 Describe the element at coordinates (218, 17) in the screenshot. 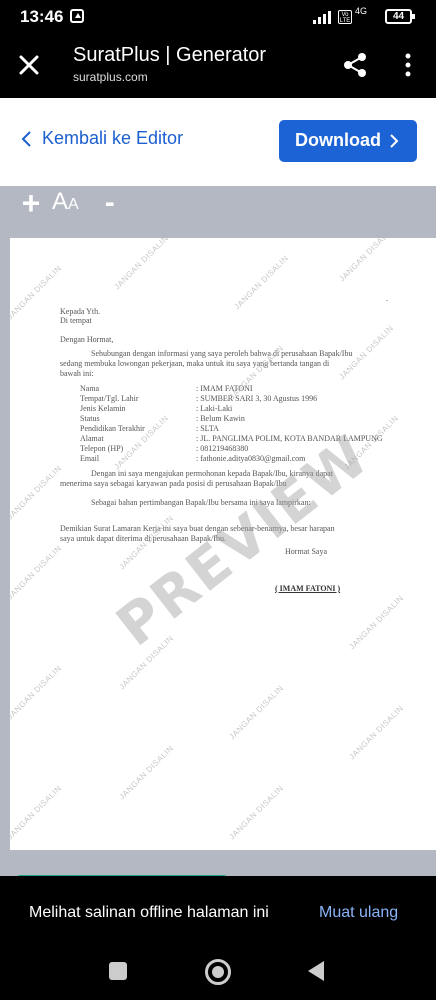

I see `status-bar: 13:46 Vo LTE 4G 44` at that location.